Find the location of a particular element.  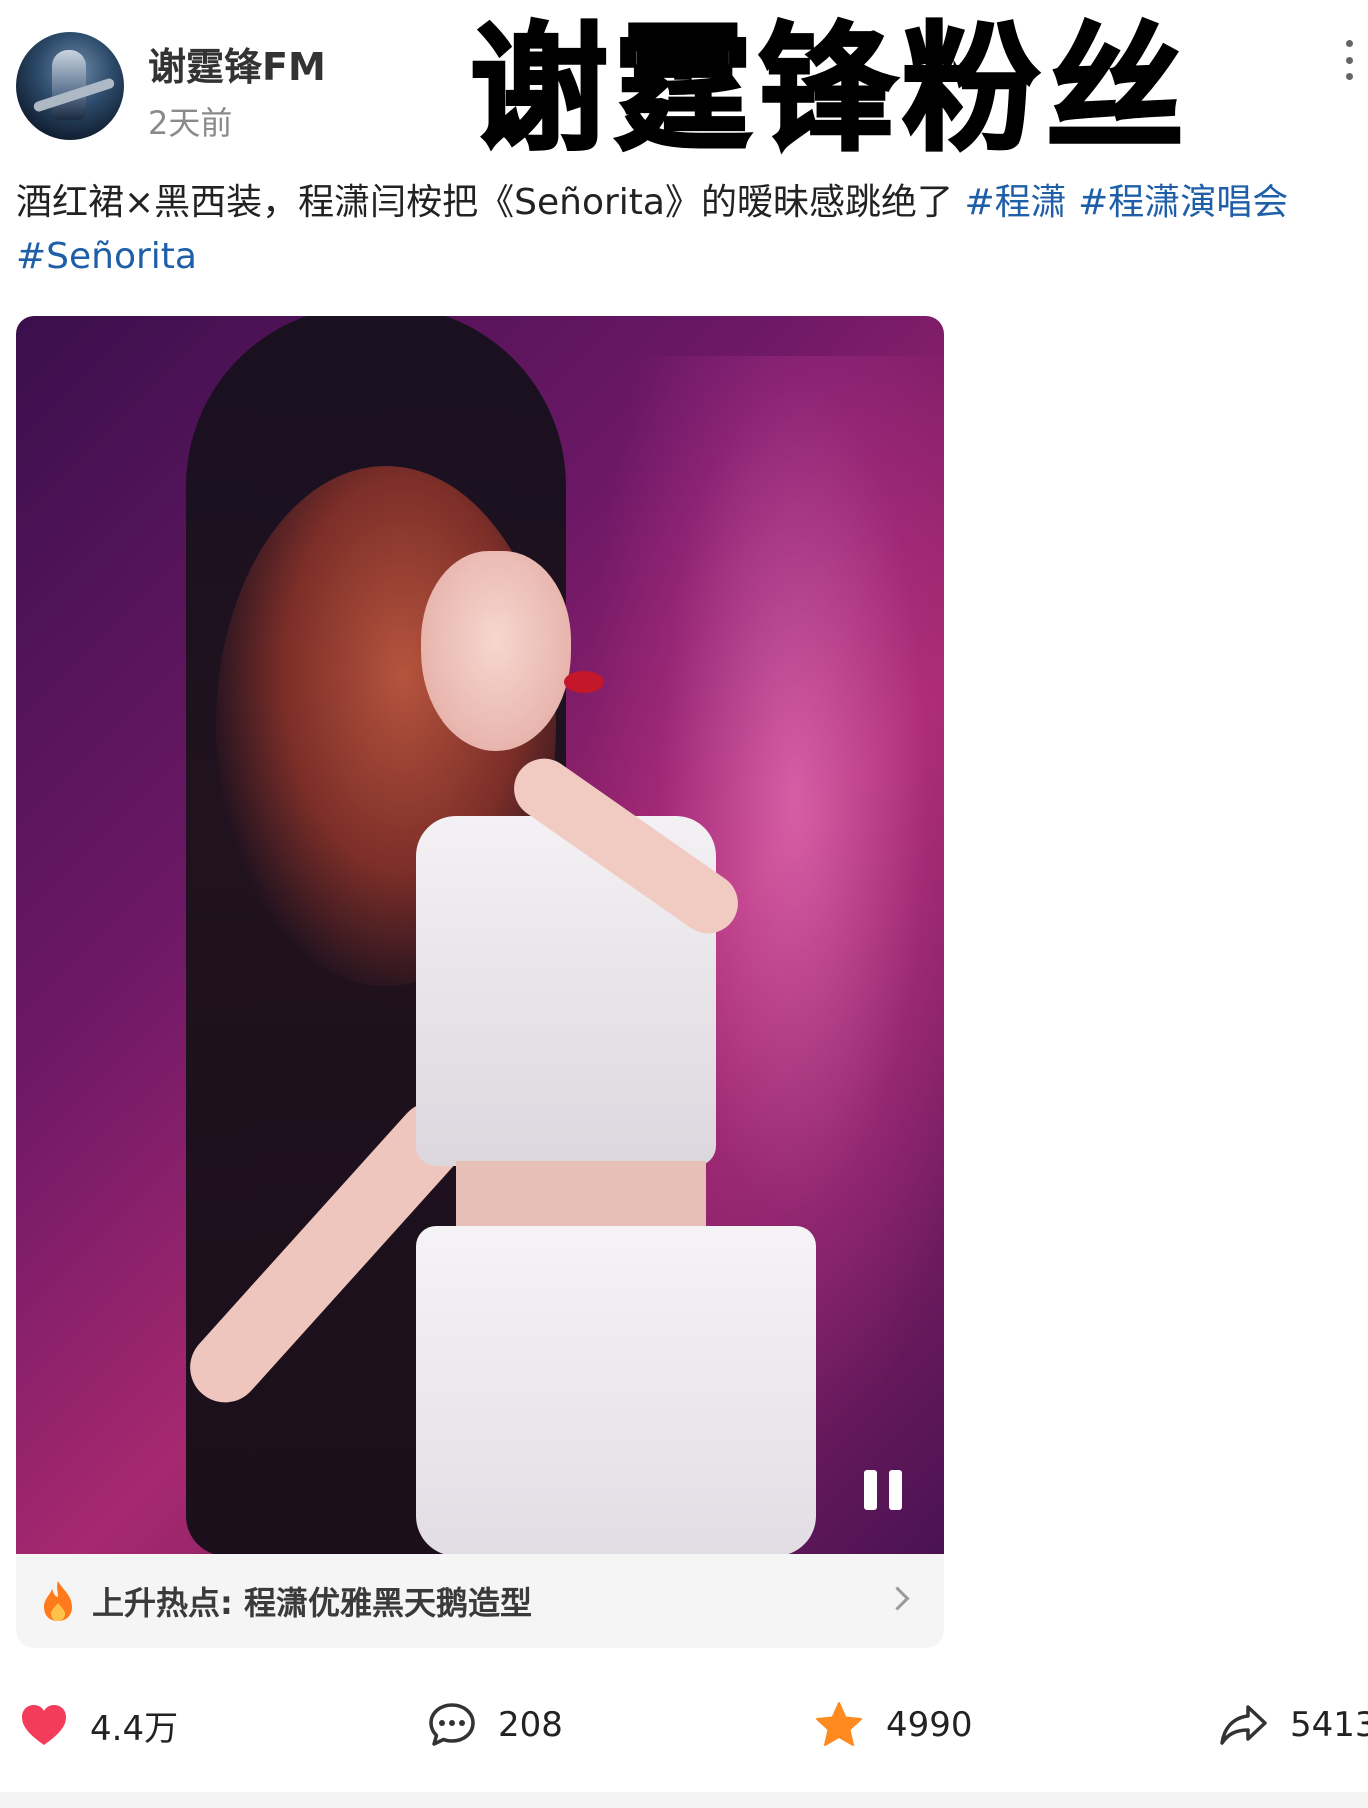

comment-count: 208 is located at coordinates (530, 1725).